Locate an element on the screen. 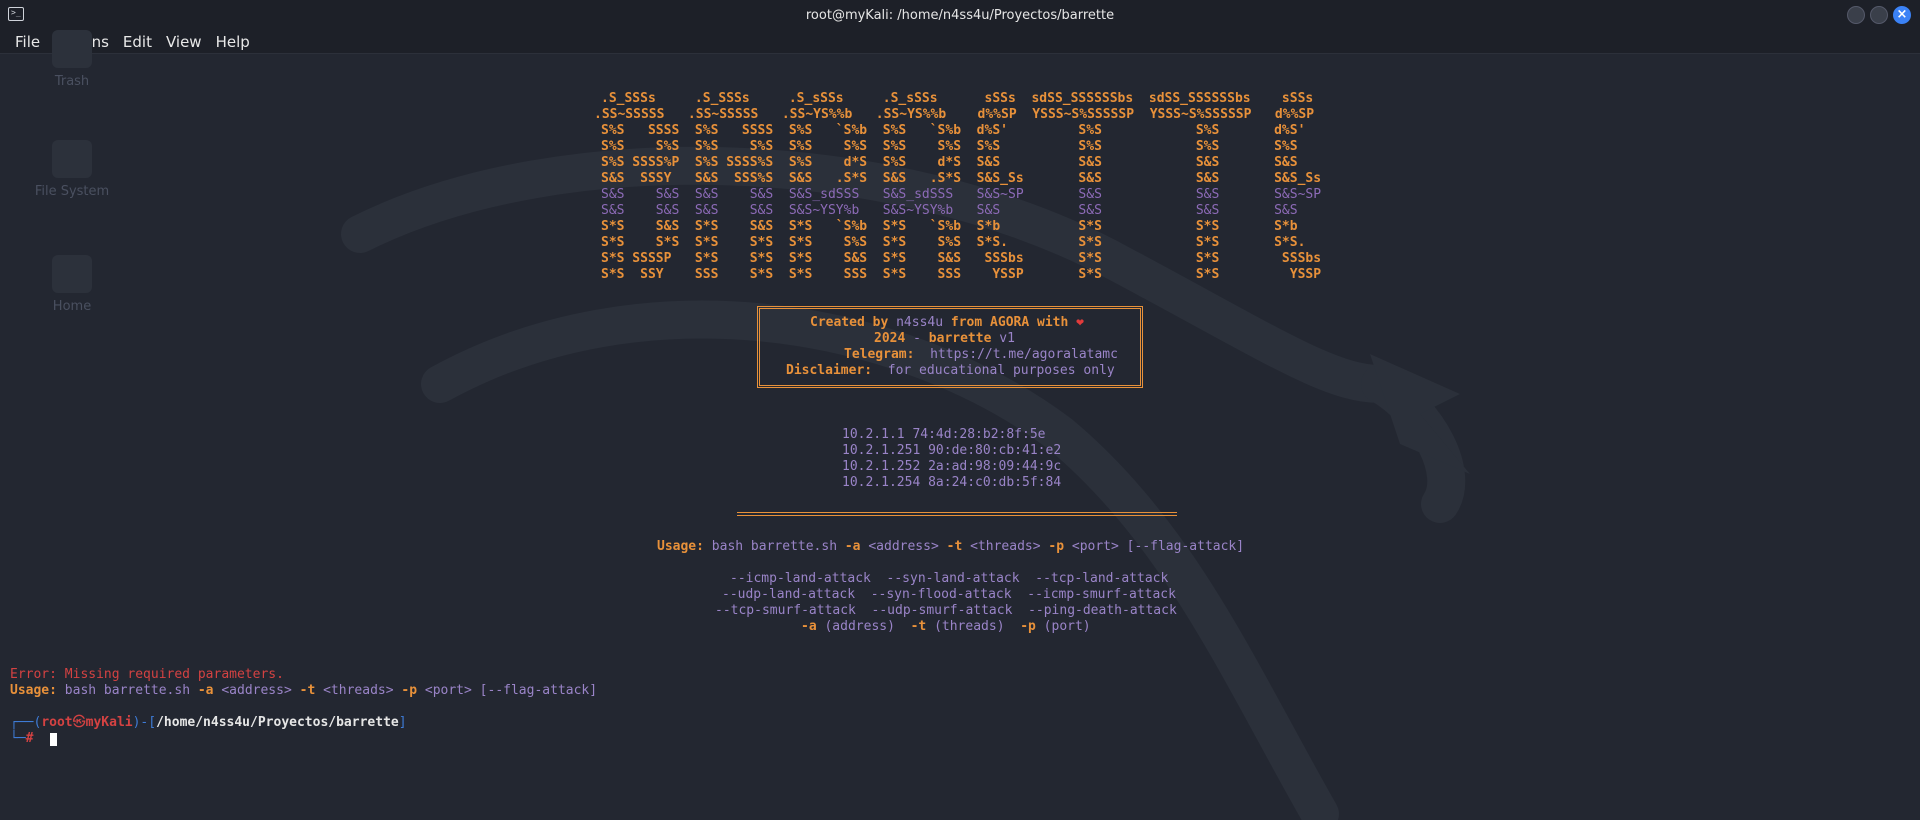  info-created-line: Created by n4ss4u from AGORA with ❤ is located at coordinates (947, 323).